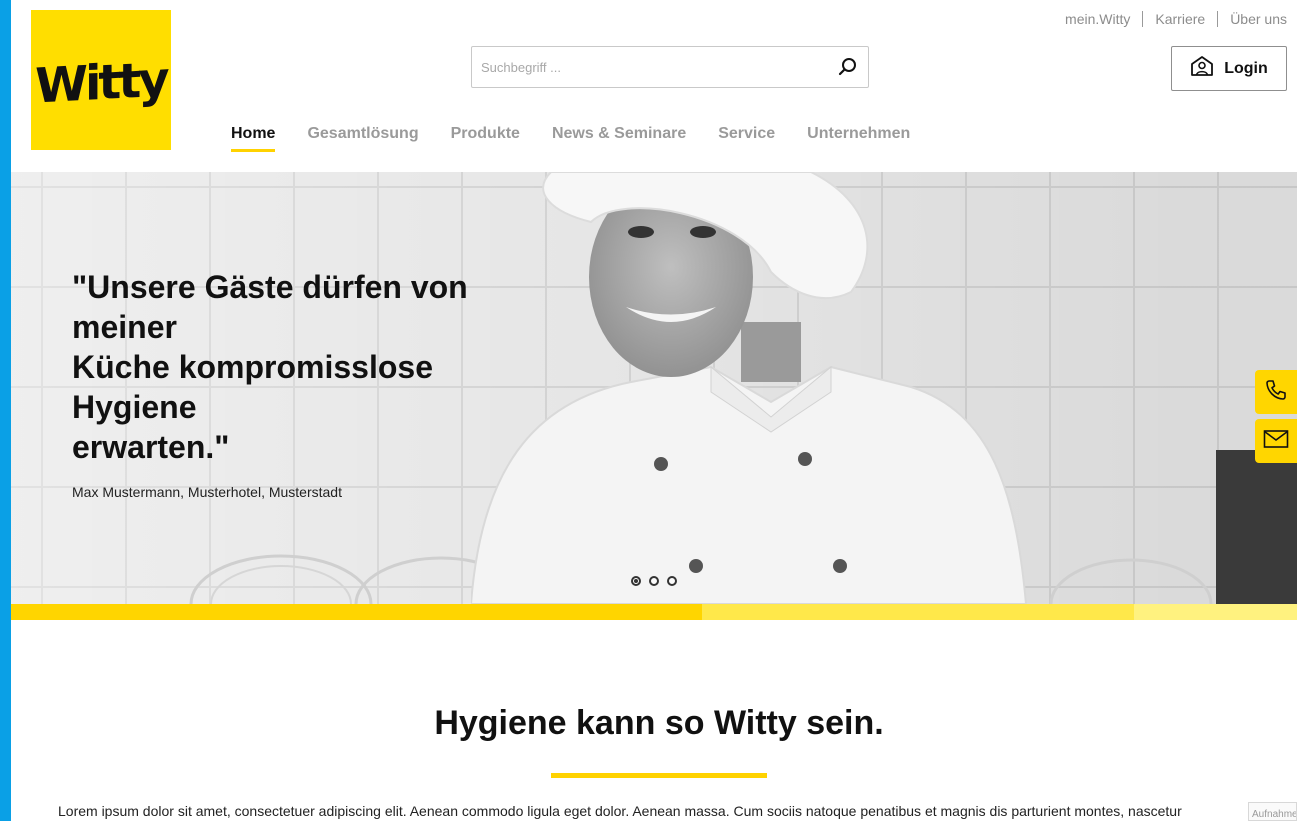 This screenshot has height=821, width=1297. Describe the element at coordinates (270, 287) in the screenshot. I see `hero-quote-line: "Unsere Gäste dürfen von` at that location.